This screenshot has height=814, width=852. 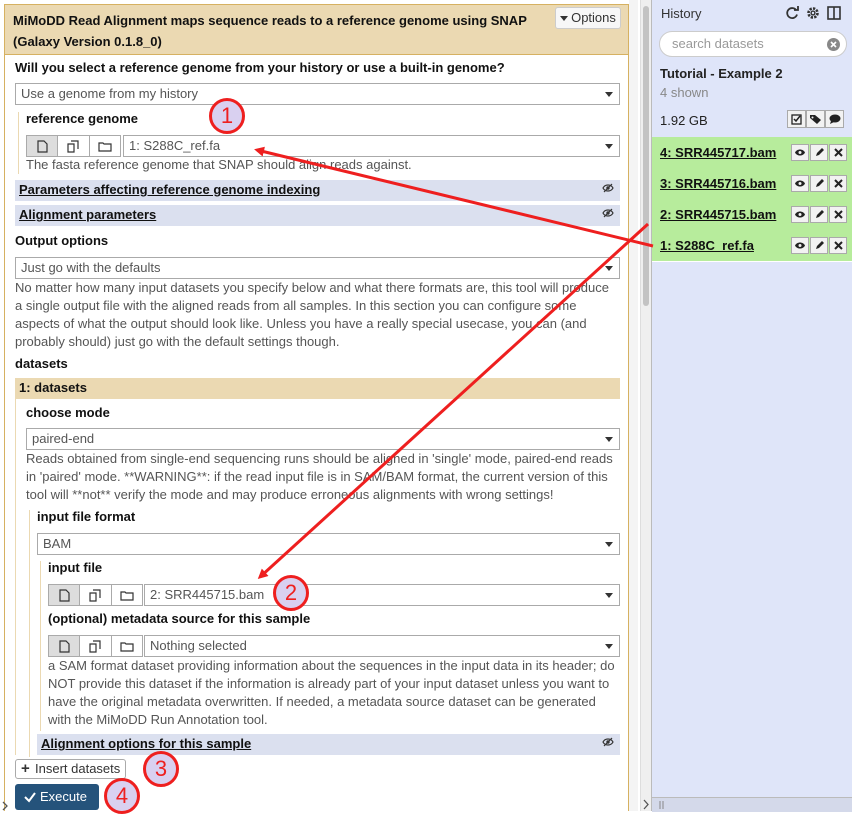 What do you see at coordinates (662, 805) in the screenshot?
I see `grip-icon` at bounding box center [662, 805].